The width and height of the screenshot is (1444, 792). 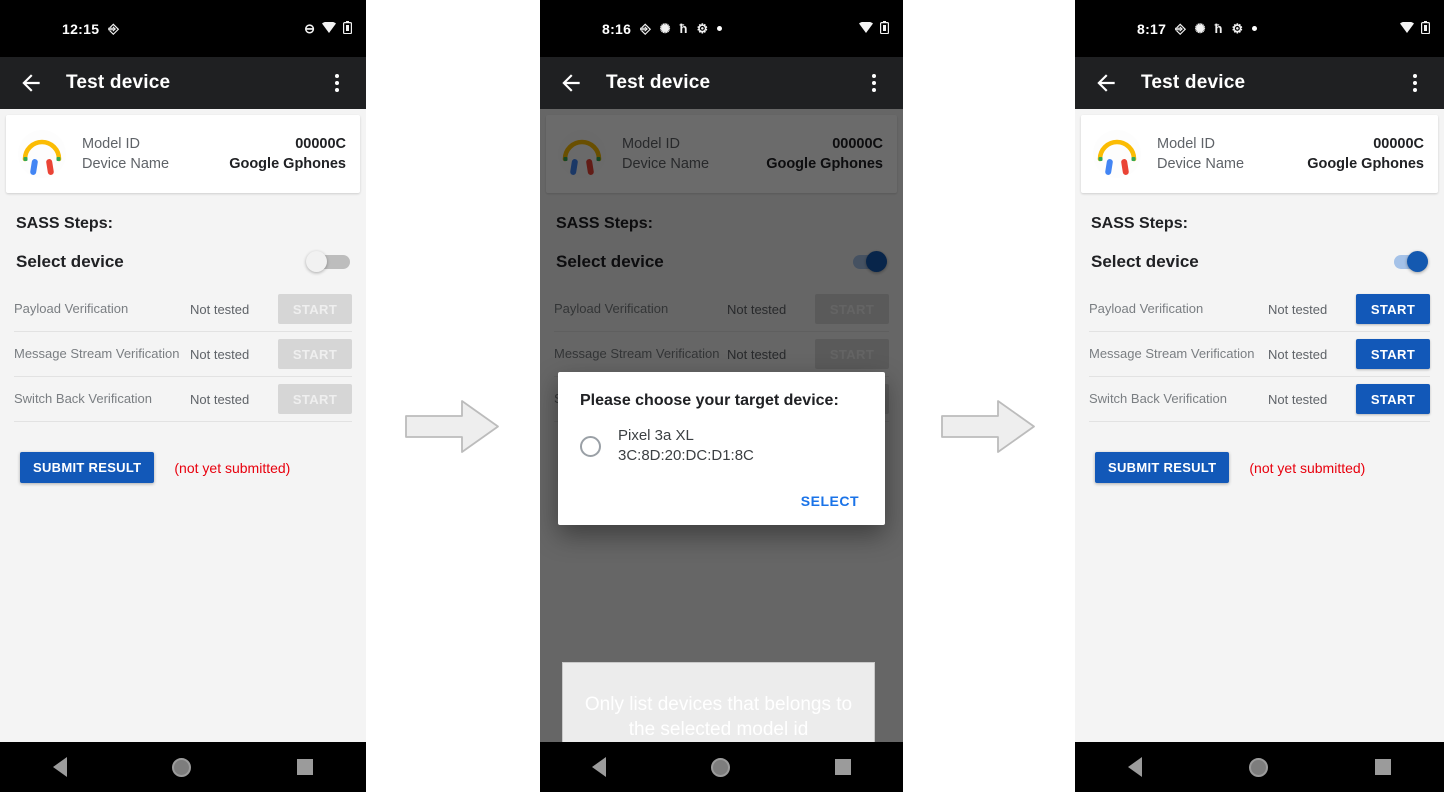 I want to click on dialog-title: Please choose your target device:, so click(x=709, y=400).